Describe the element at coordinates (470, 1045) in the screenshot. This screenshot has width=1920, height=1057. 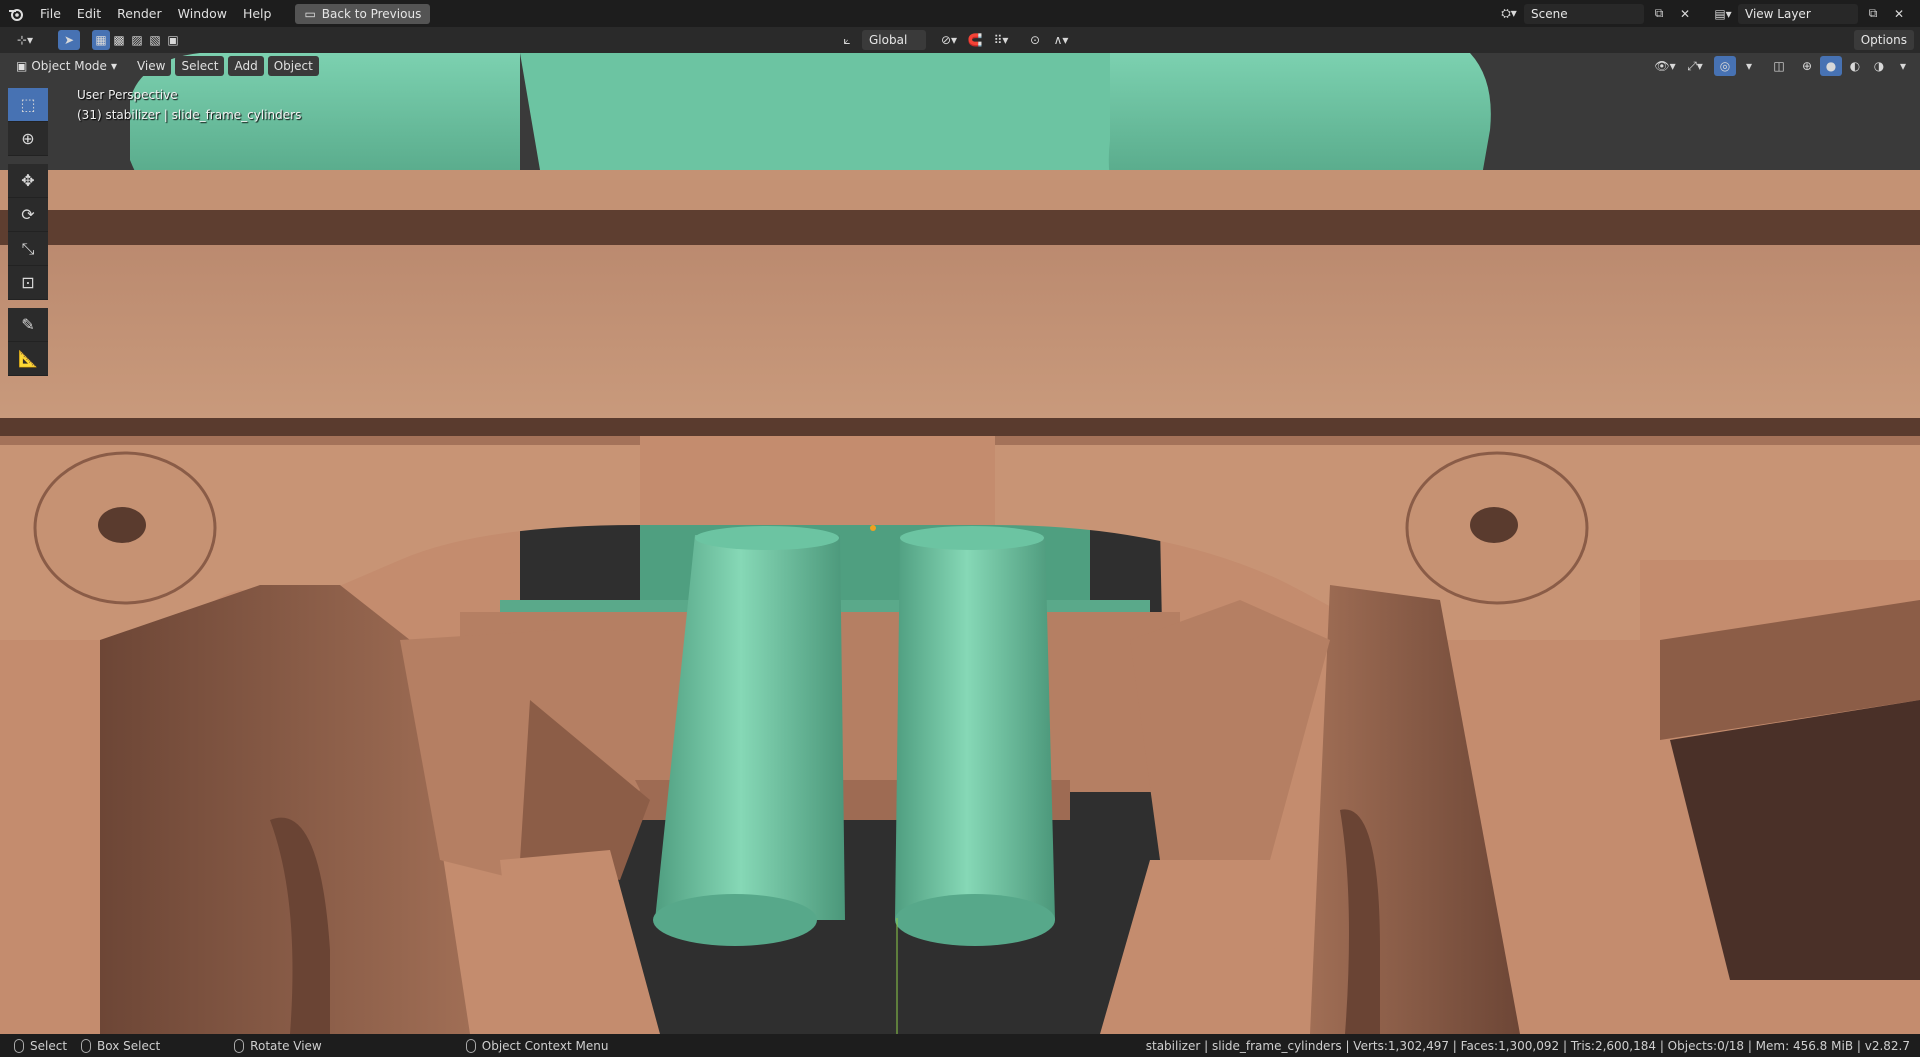
I see `mouse-right-icon` at that location.